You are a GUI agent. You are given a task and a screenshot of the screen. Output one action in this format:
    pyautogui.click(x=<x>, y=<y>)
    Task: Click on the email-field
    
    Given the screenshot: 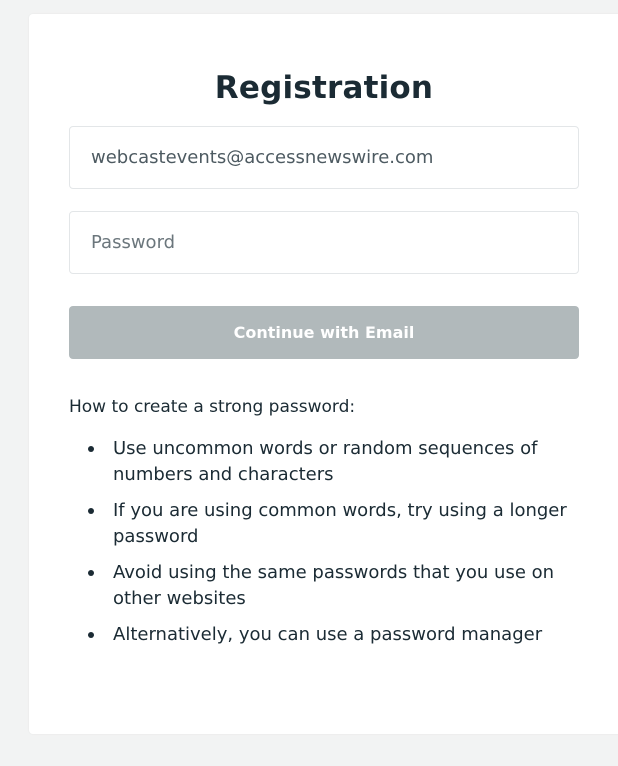 What is the action you would take?
    pyautogui.click(x=324, y=157)
    